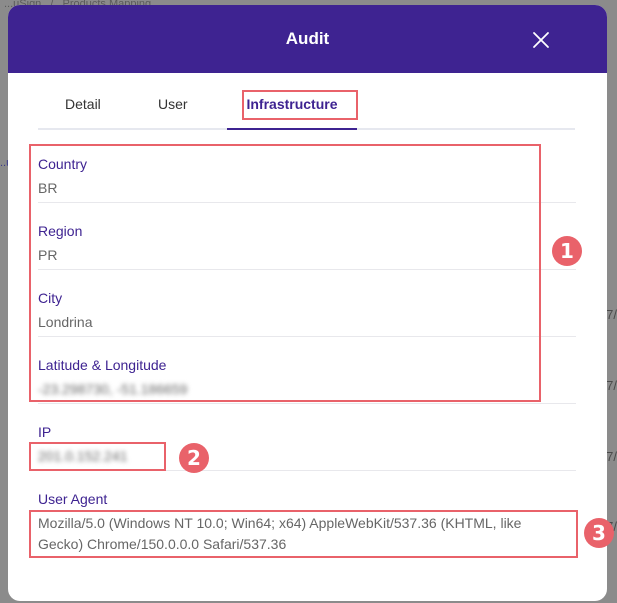 This screenshot has height=603, width=617. Describe the element at coordinates (194, 458) in the screenshot. I see `annotation-badge: 2` at that location.